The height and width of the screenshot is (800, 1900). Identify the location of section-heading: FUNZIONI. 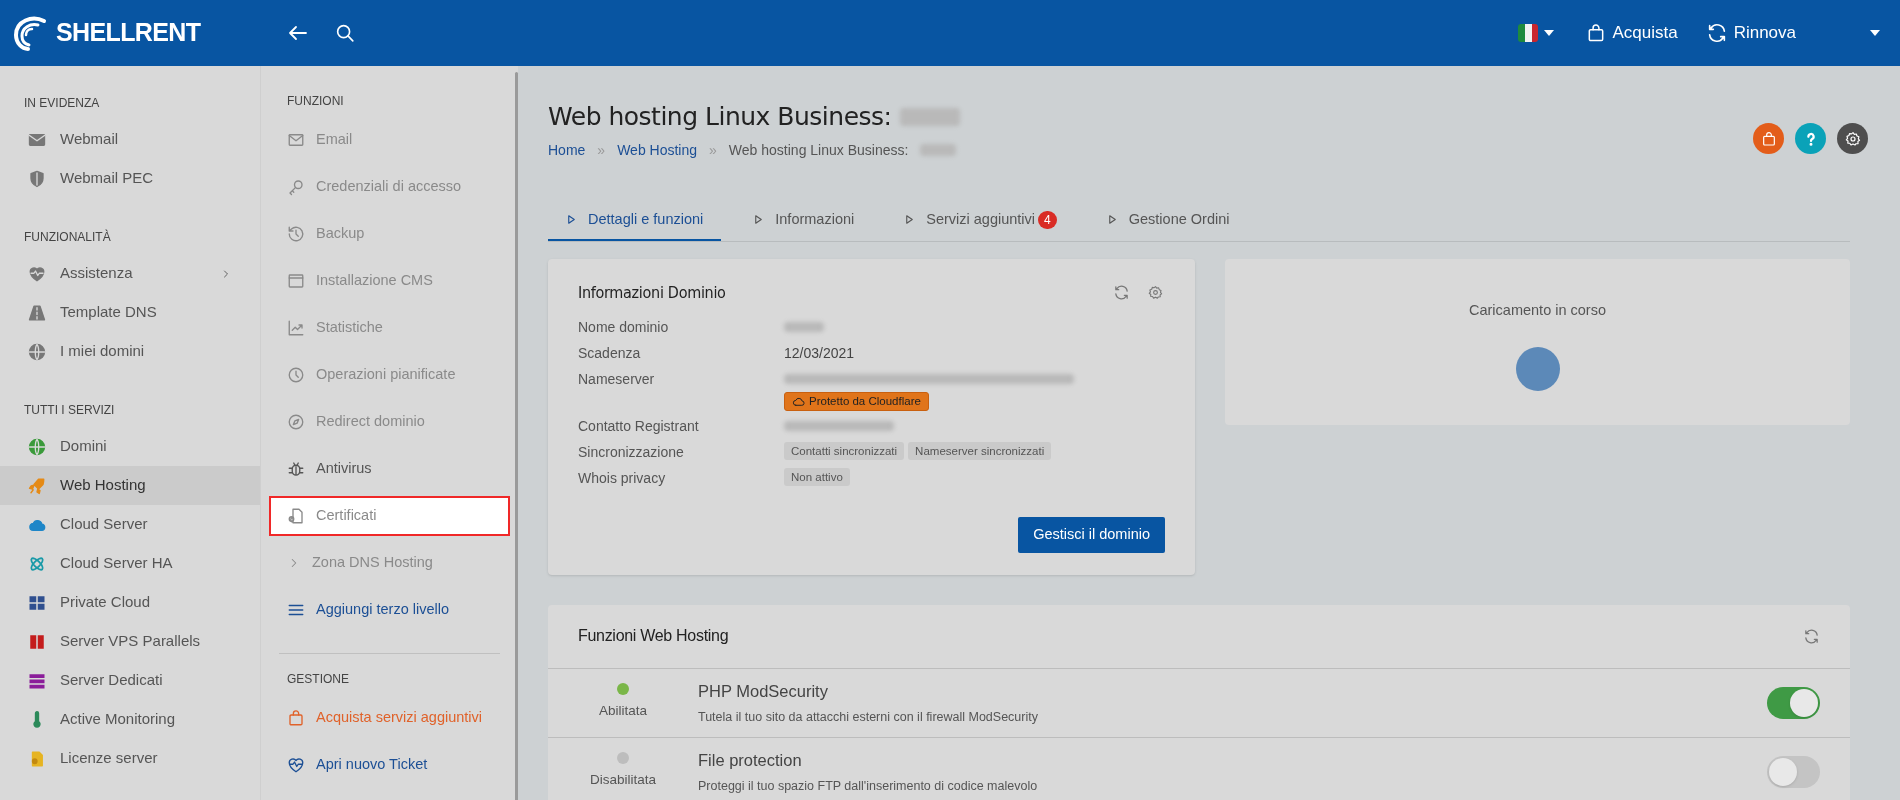
(315, 101).